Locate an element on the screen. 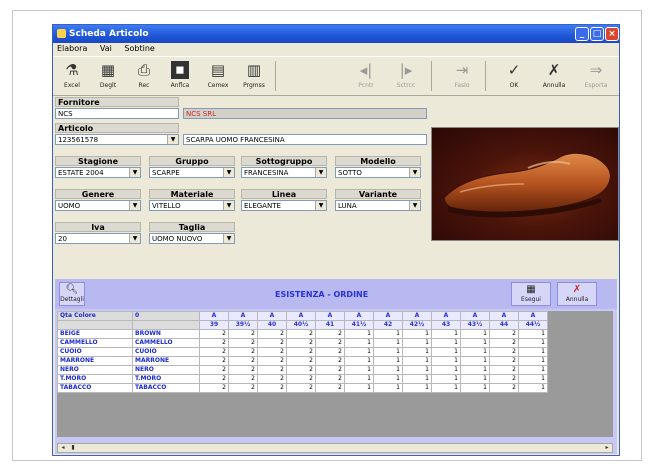  variante-select: LUNA ▼ is located at coordinates (378, 205).